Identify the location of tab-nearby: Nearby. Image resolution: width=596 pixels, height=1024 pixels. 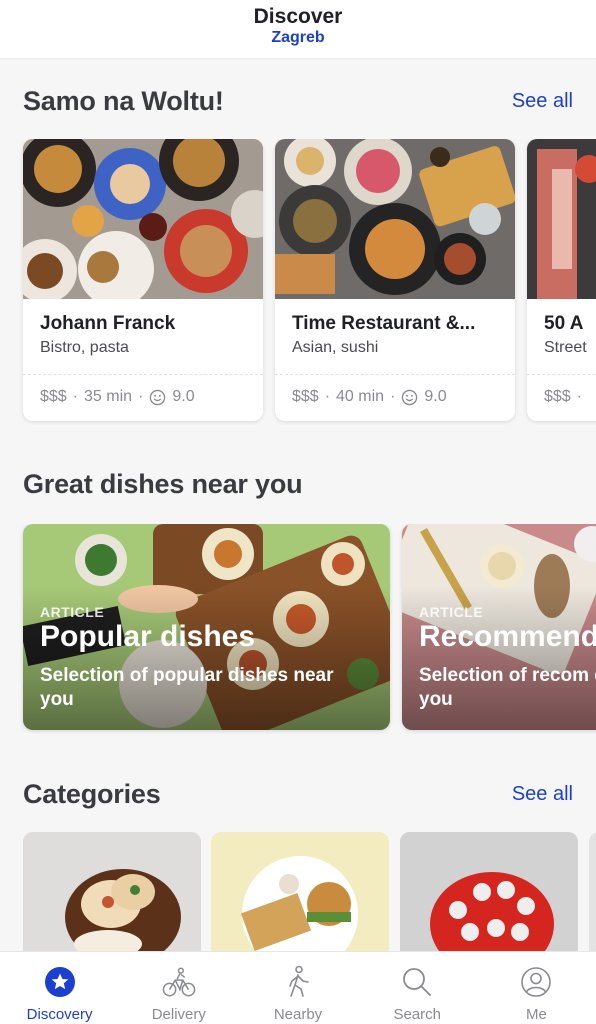
(297, 988).